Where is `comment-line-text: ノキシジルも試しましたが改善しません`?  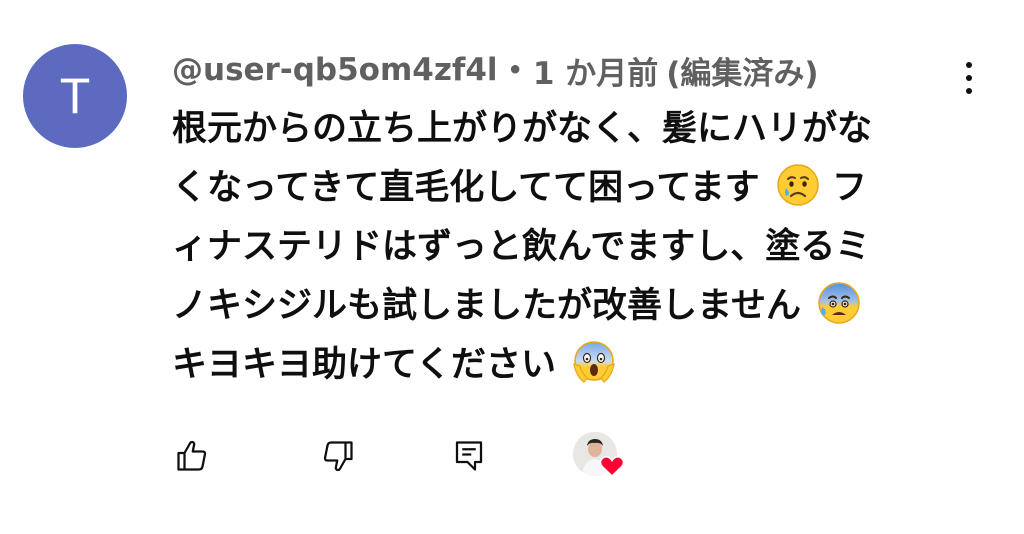
comment-line-text: ノキシジルも試しましたが改善しません is located at coordinates (486, 306).